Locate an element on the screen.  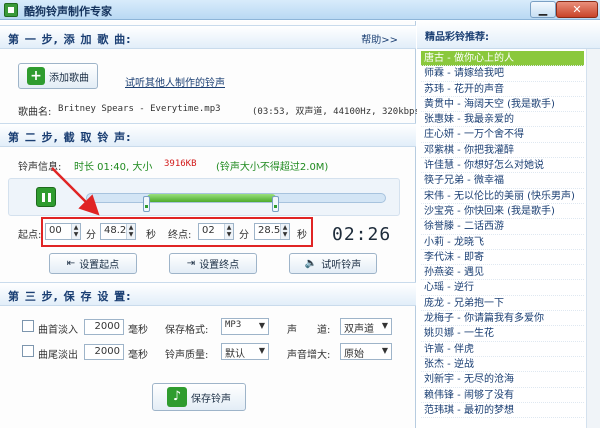
list-item: 许佳慧 - 你想好怎么对她说 is located at coordinates (502, 166).